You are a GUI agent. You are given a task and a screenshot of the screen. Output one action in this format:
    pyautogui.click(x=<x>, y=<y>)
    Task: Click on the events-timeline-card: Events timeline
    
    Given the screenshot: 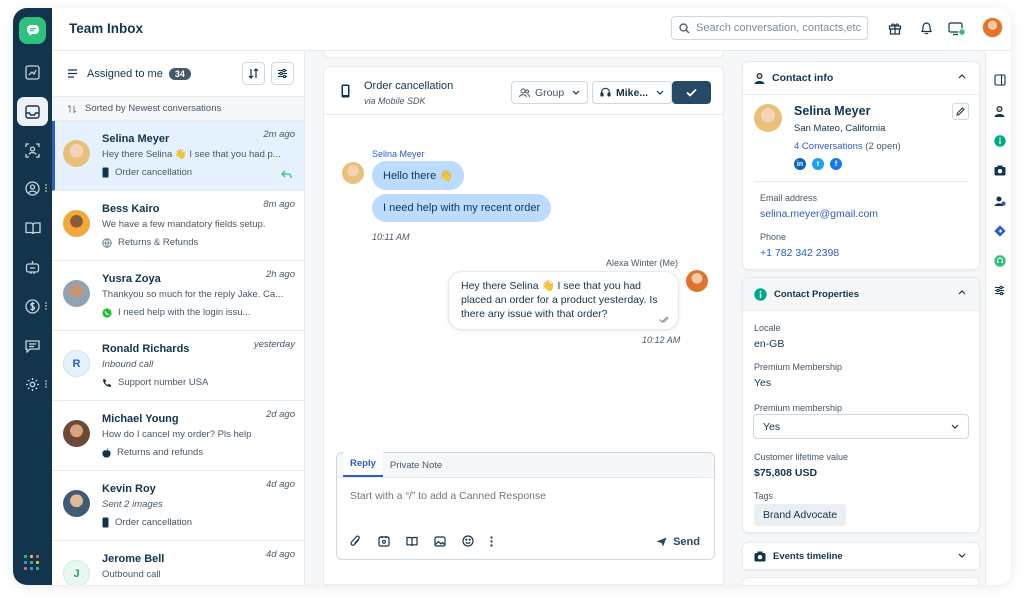 What is the action you would take?
    pyautogui.click(x=861, y=556)
    